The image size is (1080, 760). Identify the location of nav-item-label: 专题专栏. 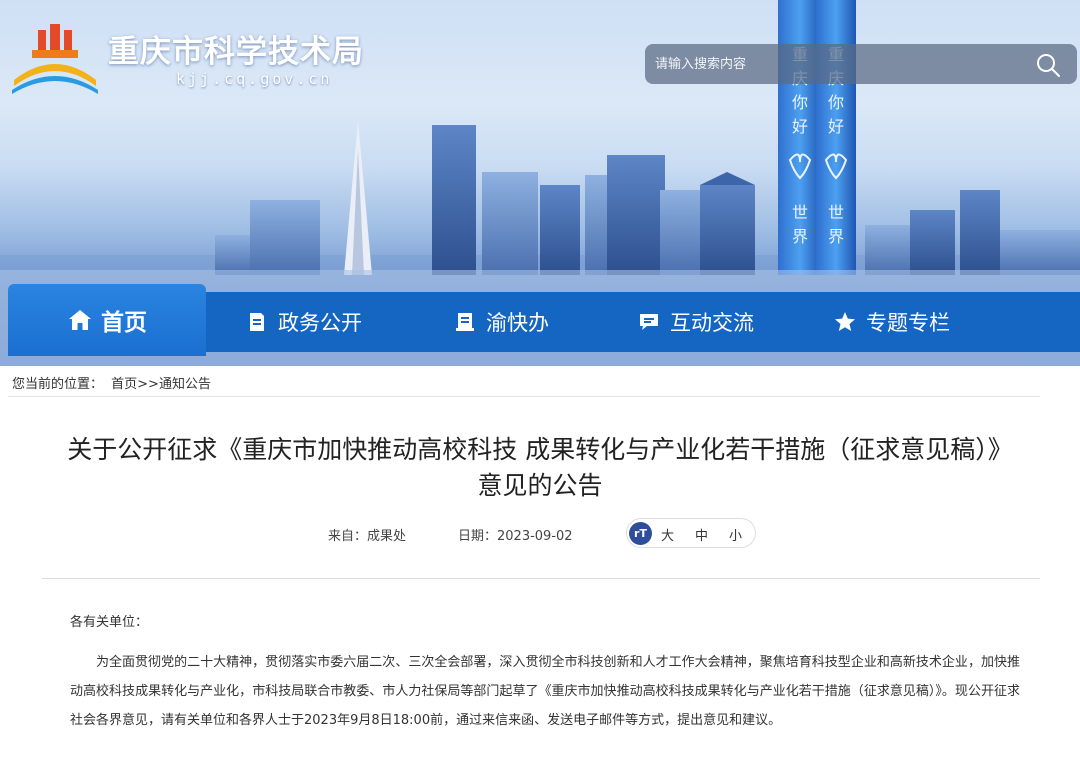
(908, 323).